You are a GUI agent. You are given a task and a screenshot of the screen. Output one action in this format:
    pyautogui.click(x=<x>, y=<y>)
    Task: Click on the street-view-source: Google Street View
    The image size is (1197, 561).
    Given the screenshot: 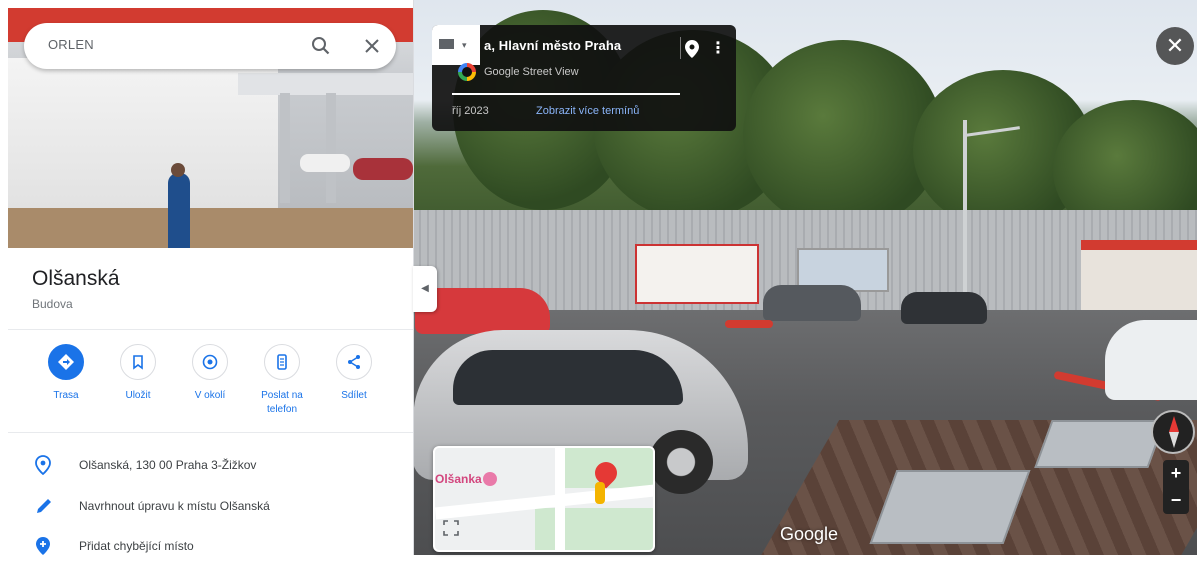 What is the action you would take?
    pyautogui.click(x=531, y=72)
    